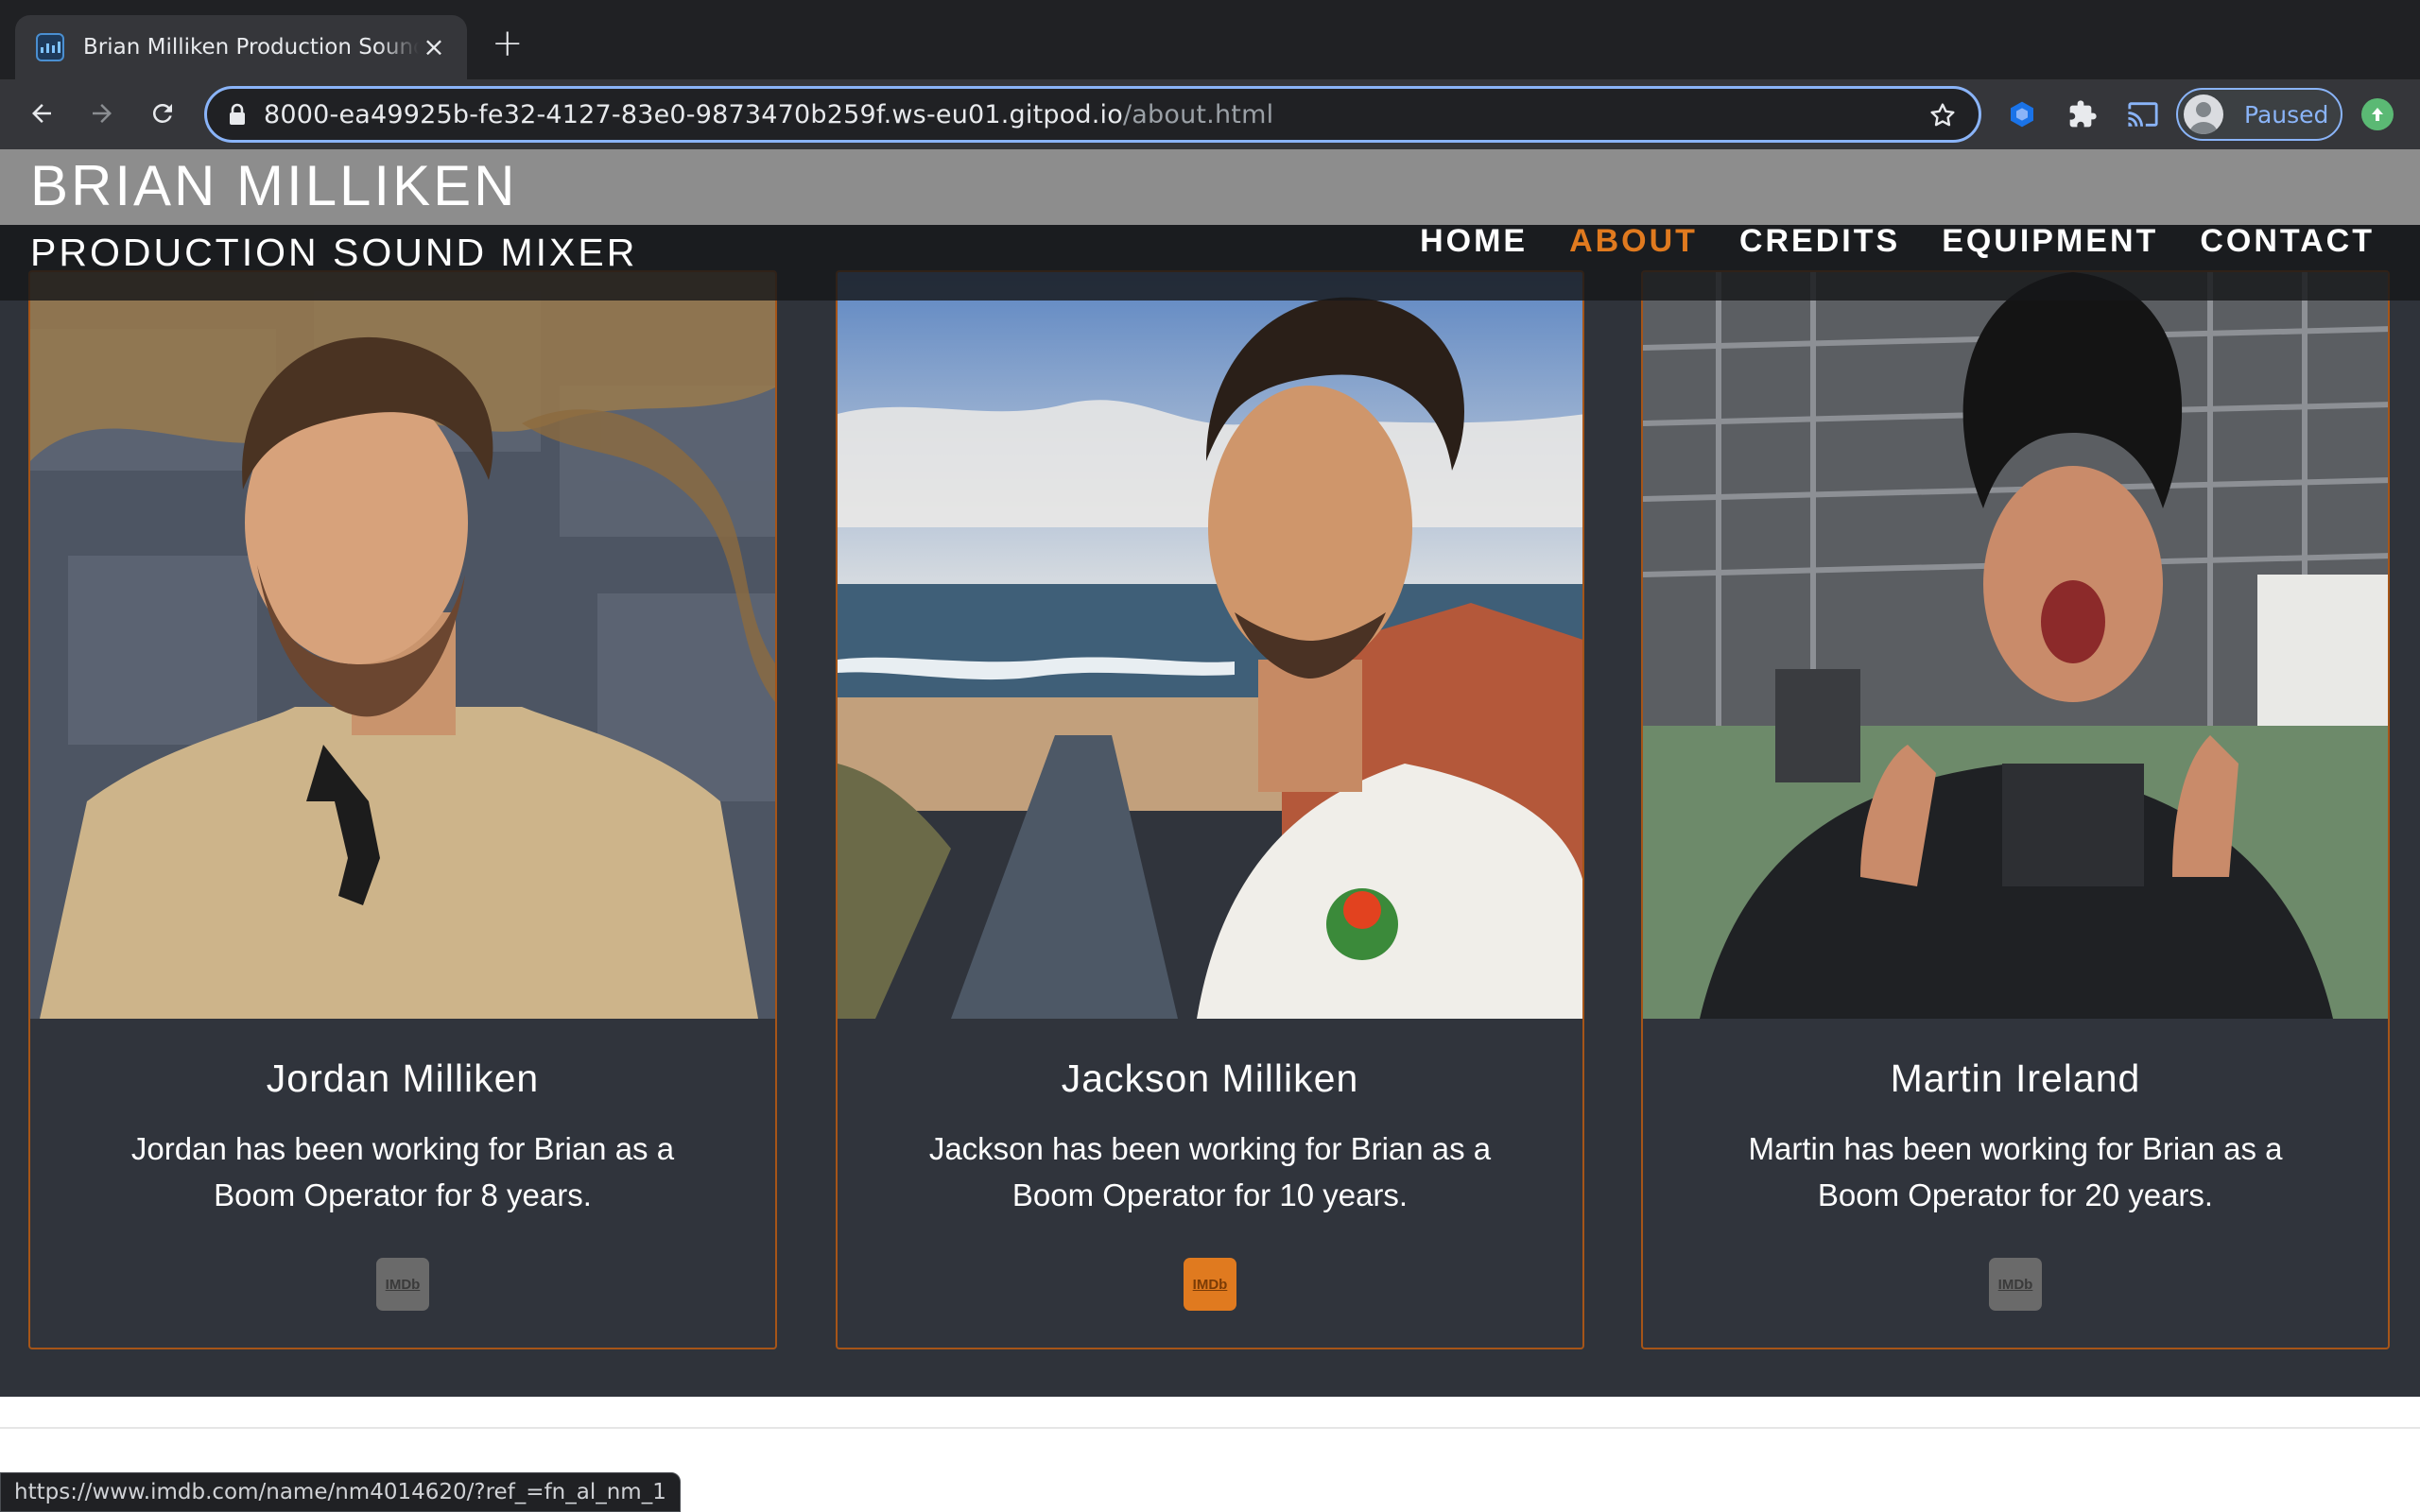 The image size is (2420, 1512). I want to click on footer-divider, so click(1210, 1428).